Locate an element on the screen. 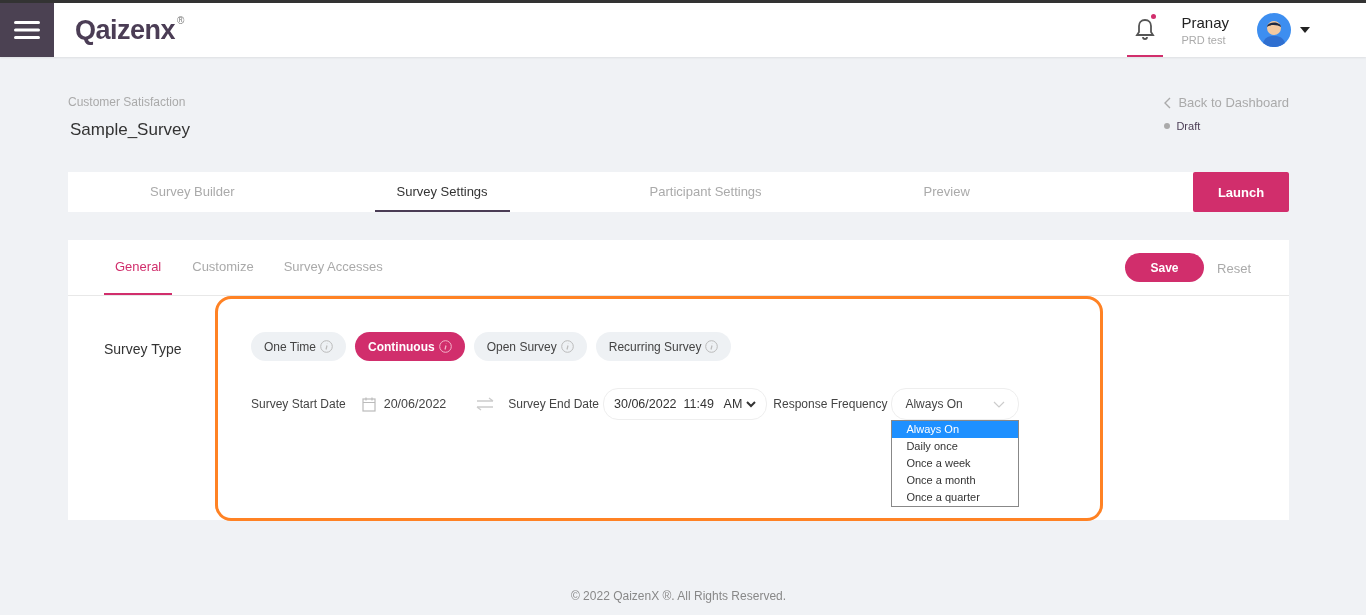  caret-icon is located at coordinates (1305, 30).